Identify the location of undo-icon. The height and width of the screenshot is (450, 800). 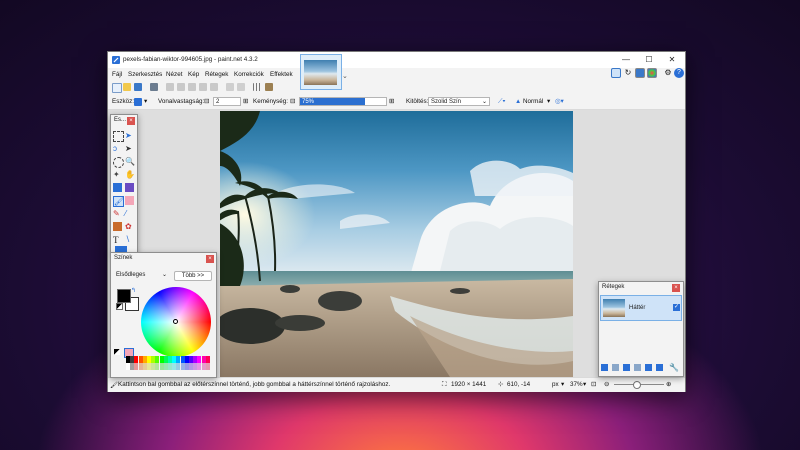
(230, 87).